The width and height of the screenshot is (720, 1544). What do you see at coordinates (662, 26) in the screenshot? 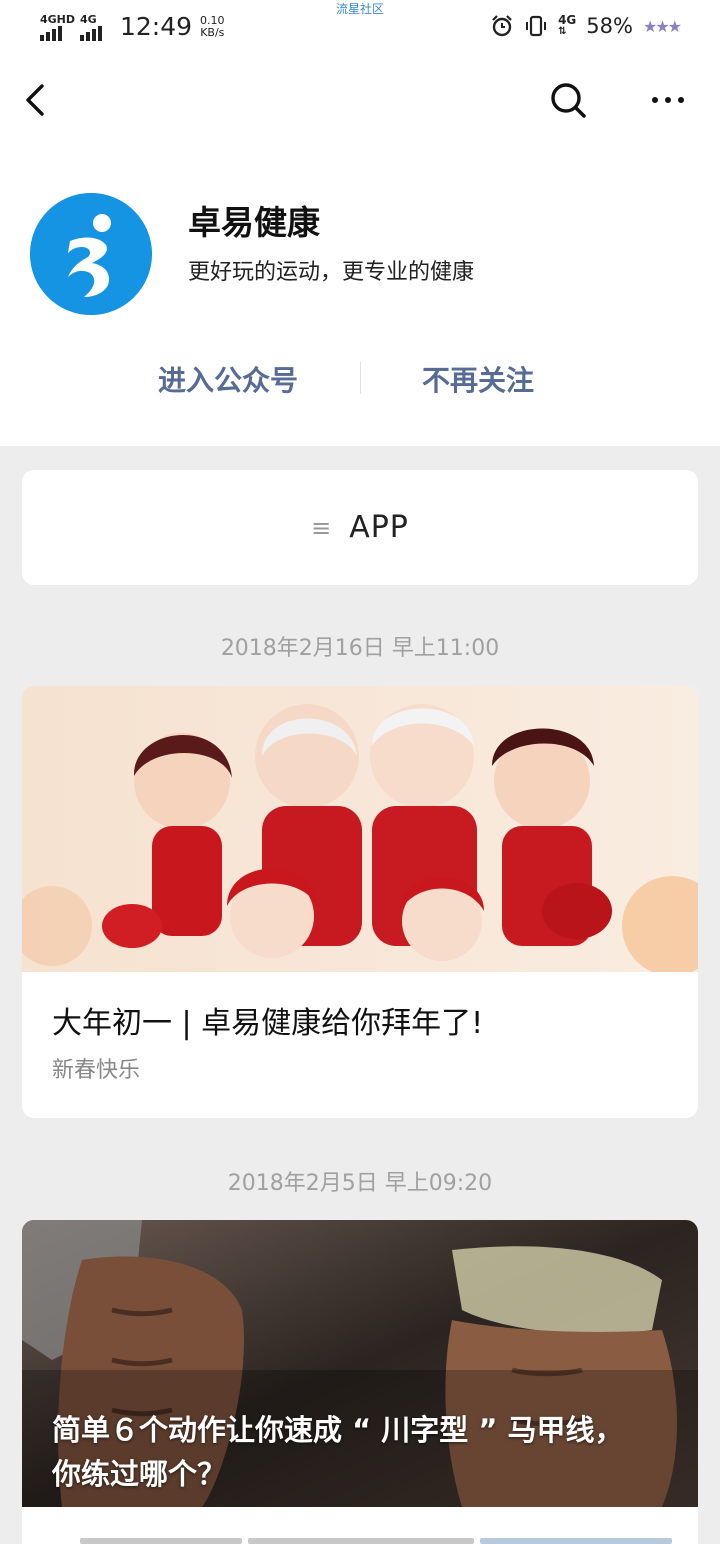
I see `star-rating-icon: ★★★` at bounding box center [662, 26].